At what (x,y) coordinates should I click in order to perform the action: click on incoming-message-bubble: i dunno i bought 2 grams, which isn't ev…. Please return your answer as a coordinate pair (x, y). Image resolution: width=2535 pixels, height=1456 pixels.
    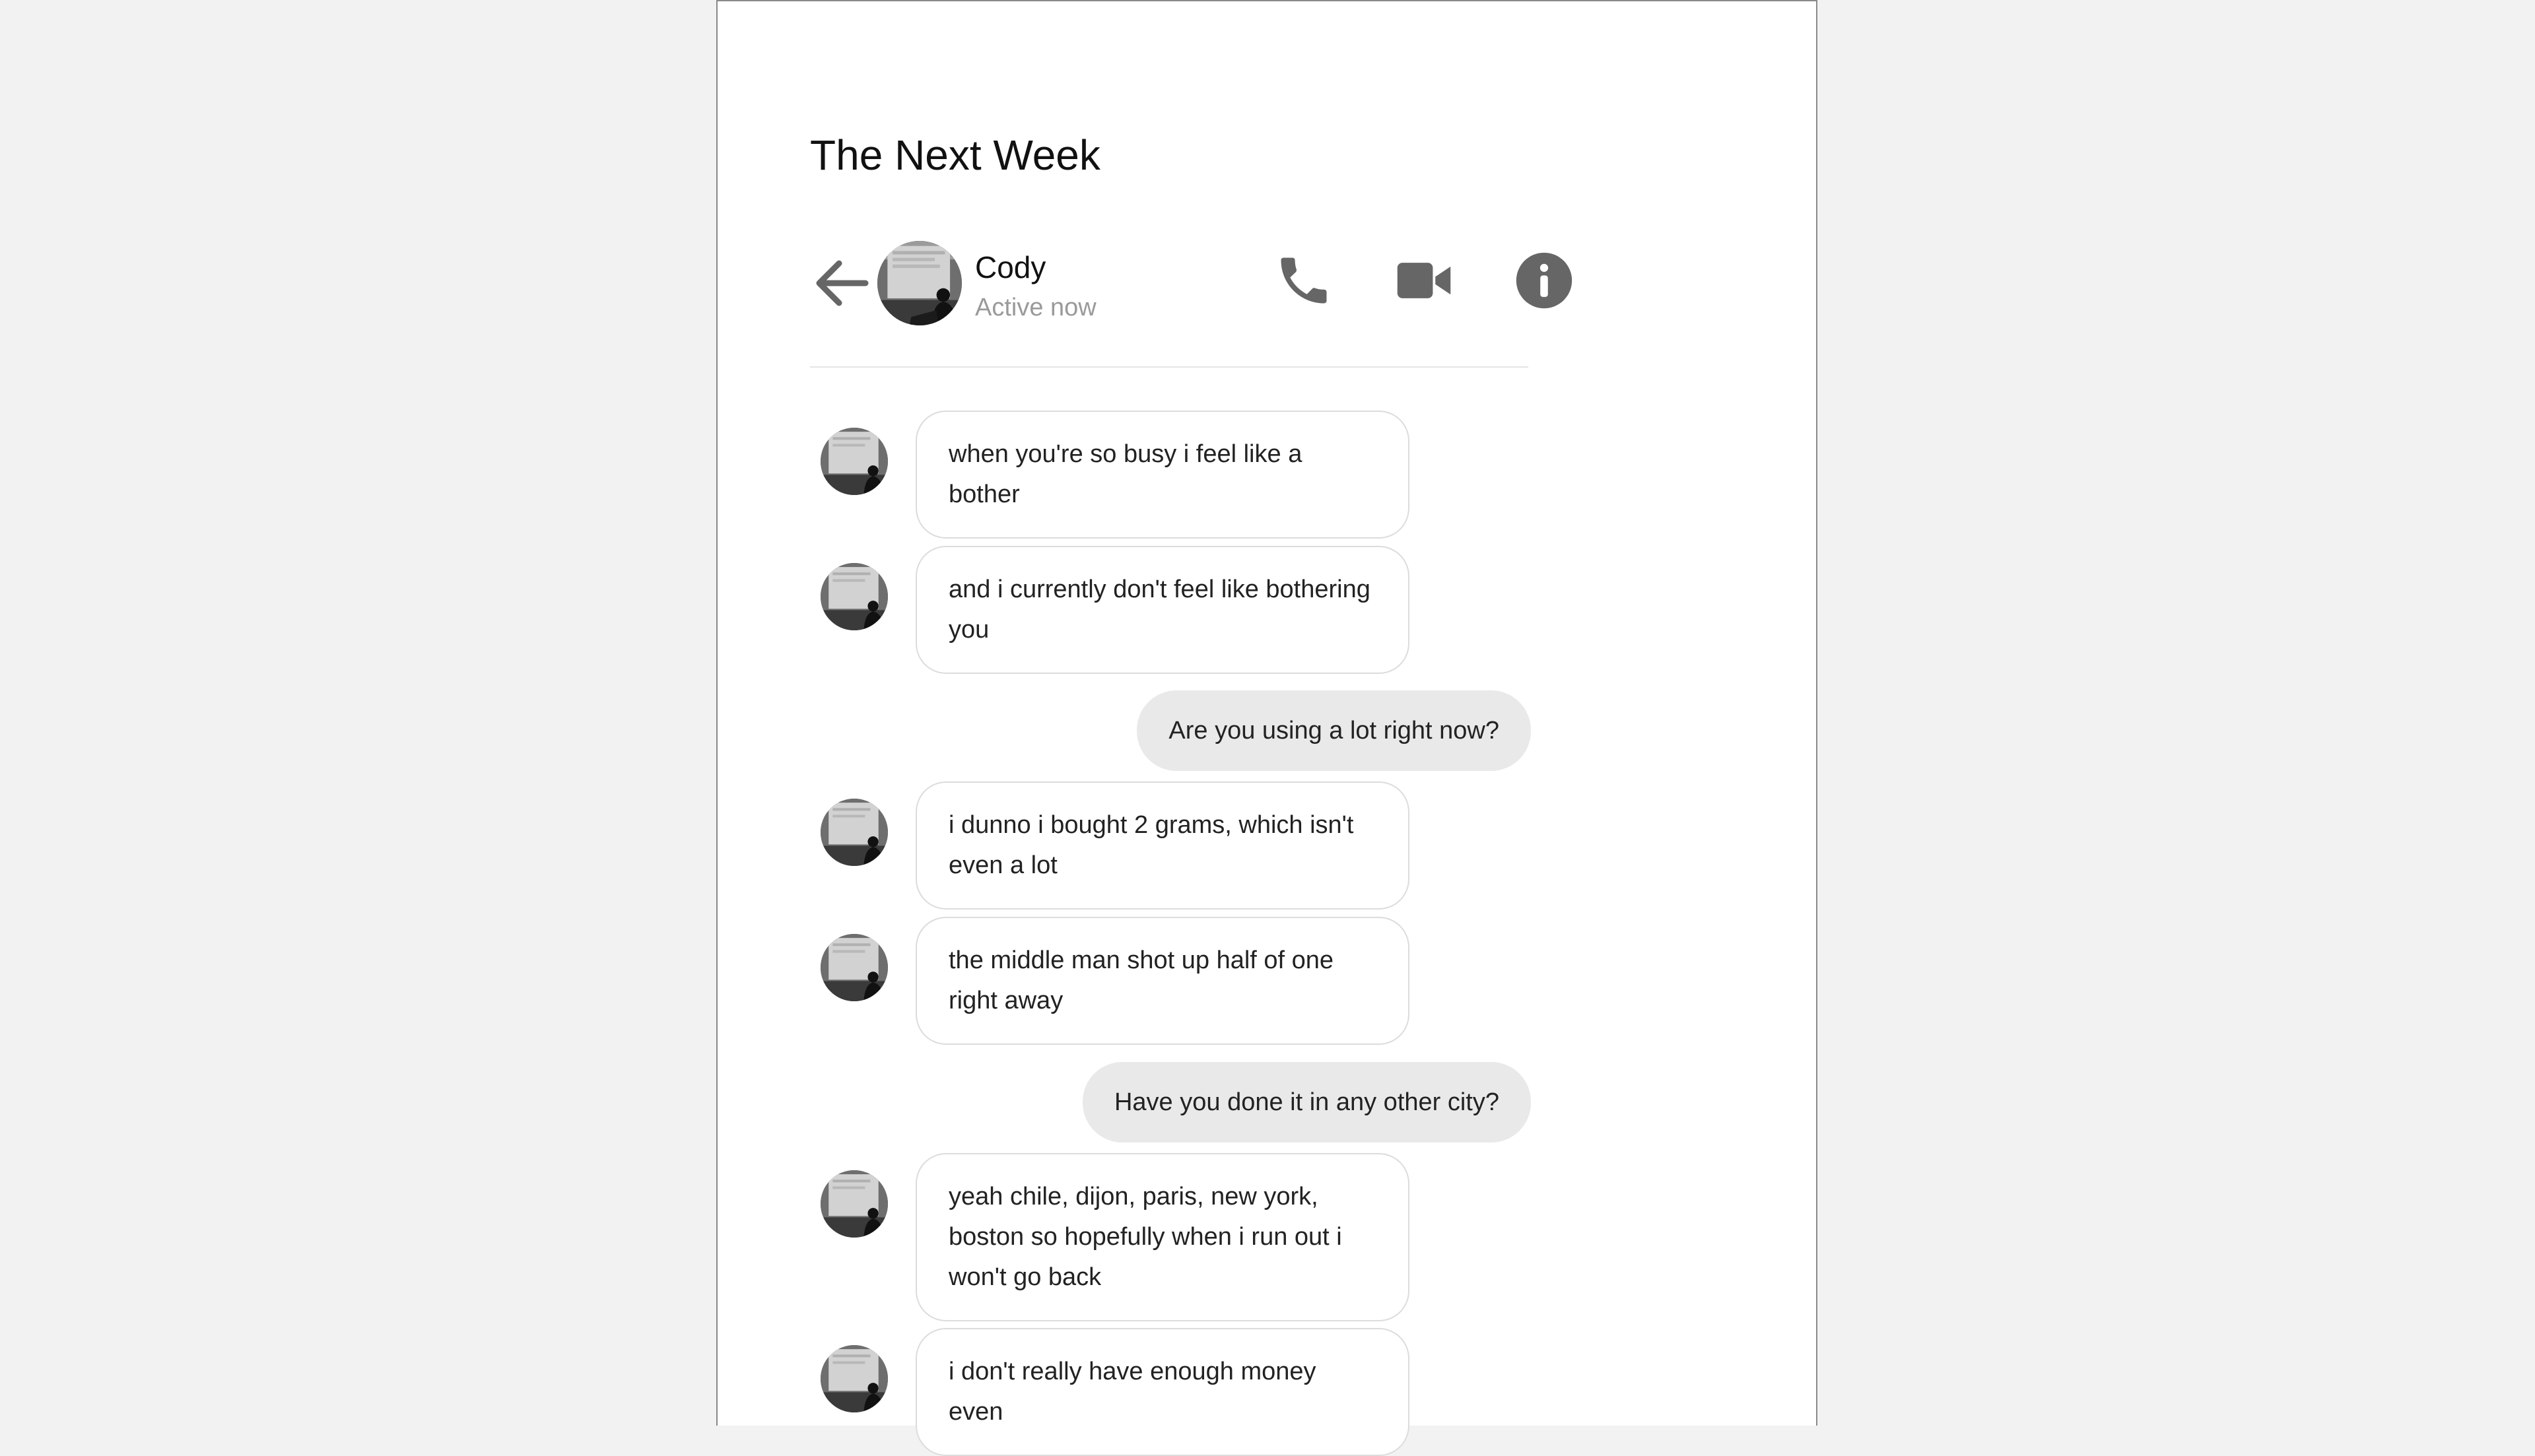
    Looking at the image, I should click on (1162, 845).